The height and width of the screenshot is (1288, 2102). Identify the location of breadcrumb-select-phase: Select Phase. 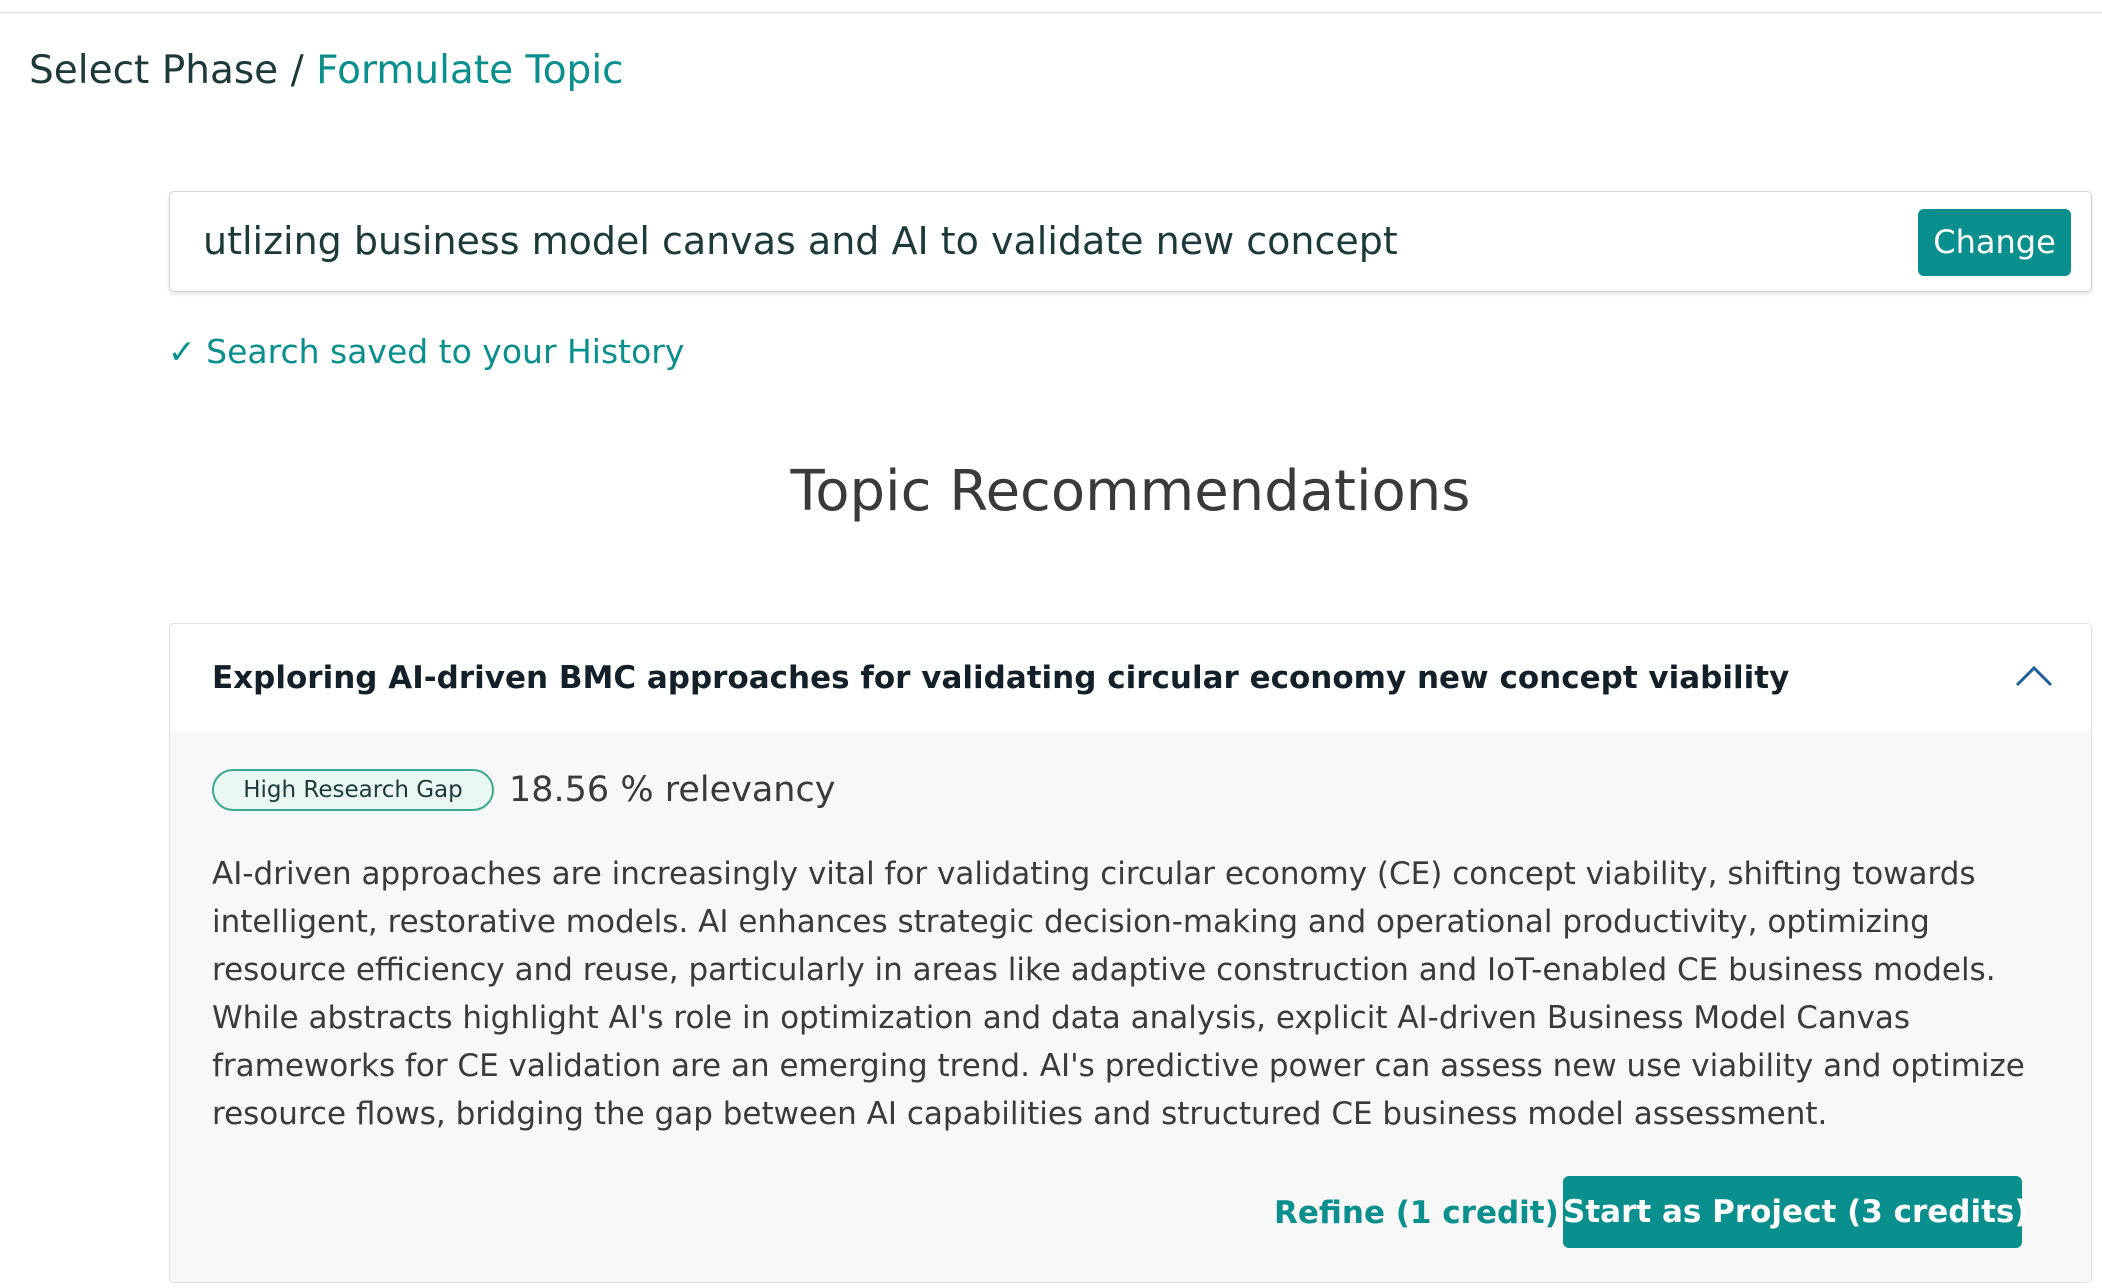
(153, 70).